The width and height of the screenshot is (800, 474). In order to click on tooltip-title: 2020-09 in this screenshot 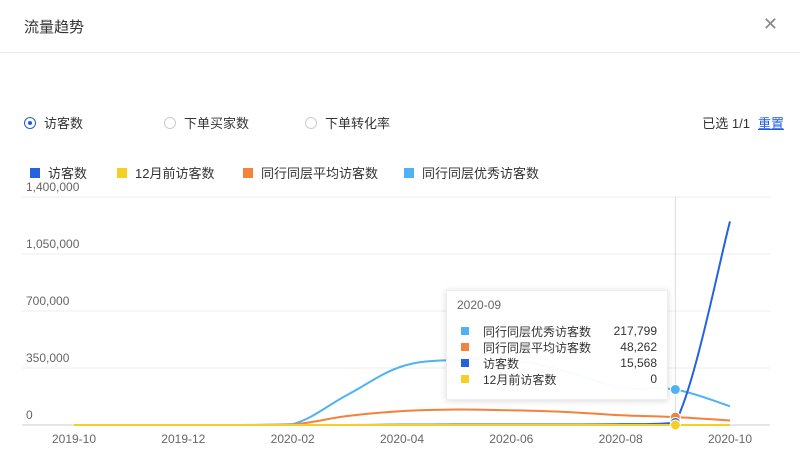, I will do `click(479, 305)`.